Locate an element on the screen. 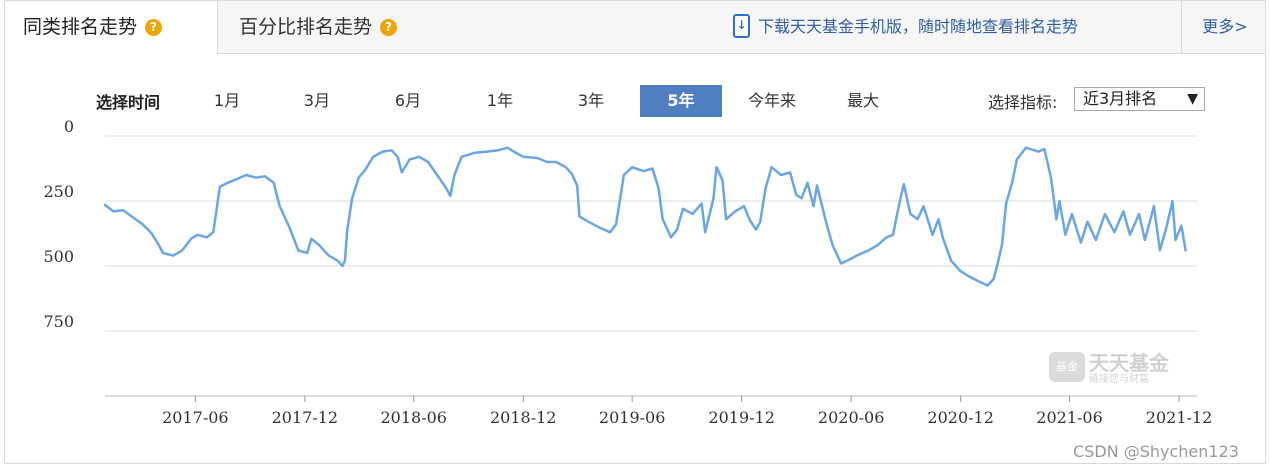  x-tick-label: 2017-12 is located at coordinates (305, 417).